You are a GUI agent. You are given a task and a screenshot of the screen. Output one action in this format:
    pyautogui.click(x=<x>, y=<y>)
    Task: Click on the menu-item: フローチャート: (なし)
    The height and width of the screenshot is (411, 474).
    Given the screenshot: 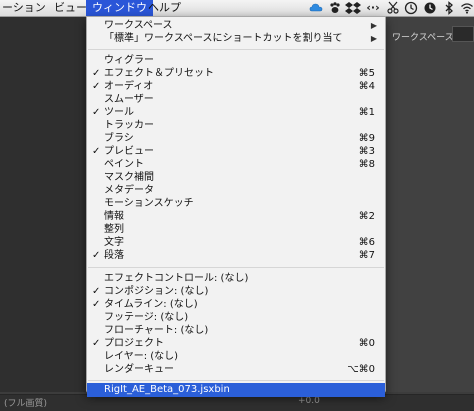 What is the action you would take?
    pyautogui.click(x=236, y=330)
    